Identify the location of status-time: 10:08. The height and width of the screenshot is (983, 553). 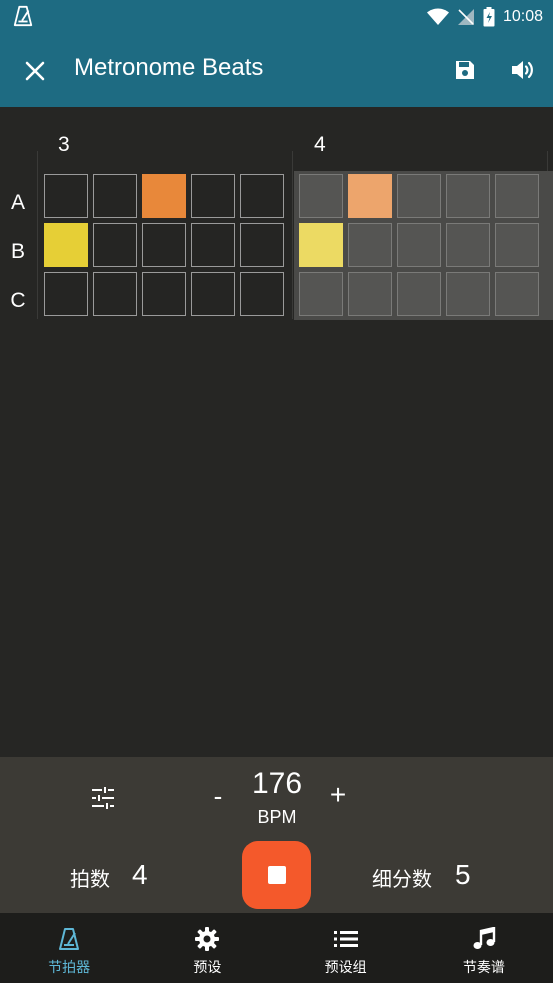
(522, 16).